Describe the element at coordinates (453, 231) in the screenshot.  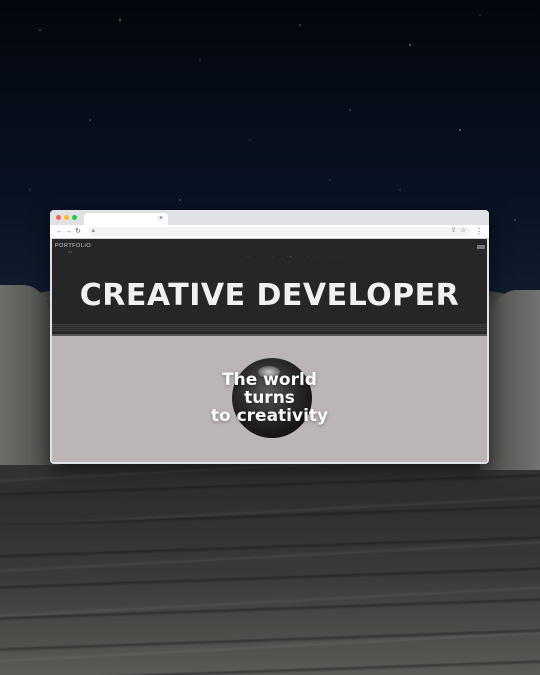
I see `share-icon: ⇪` at that location.